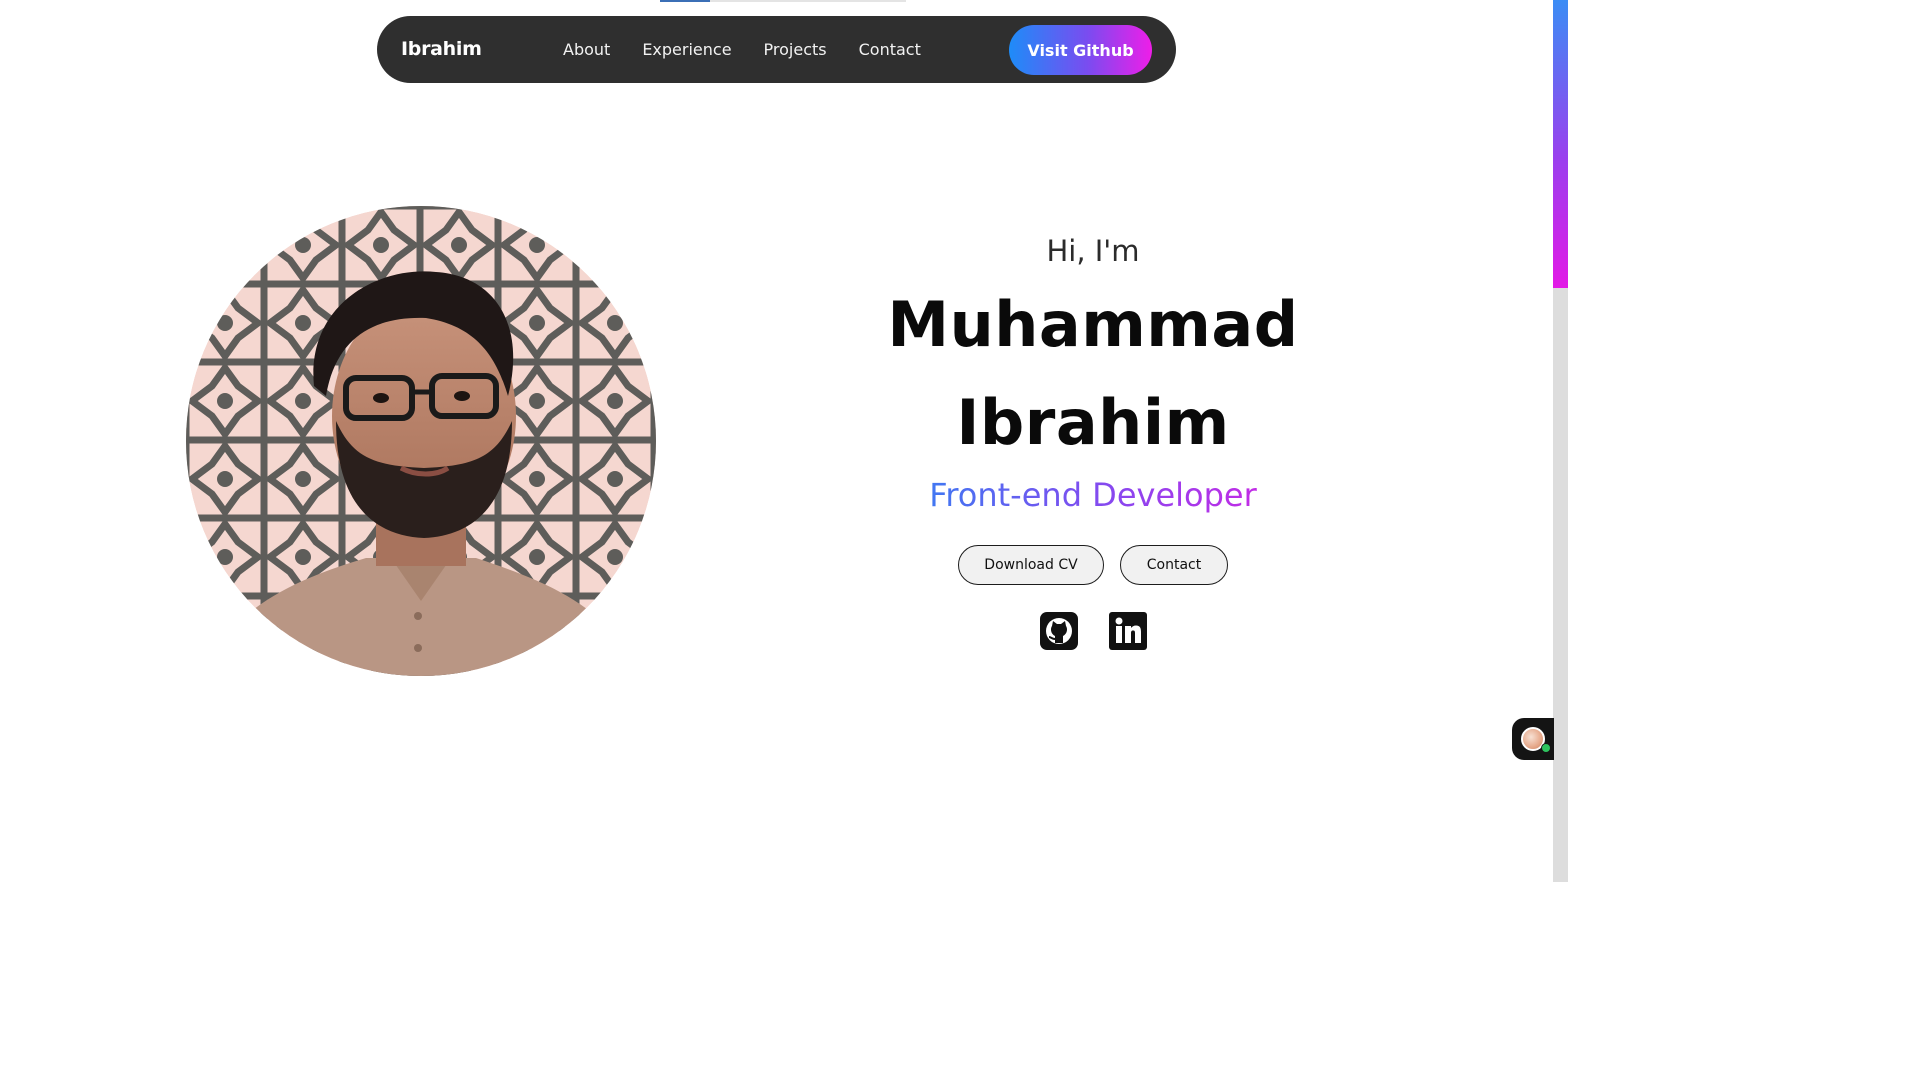 This screenshot has height=1080, width=1920. Describe the element at coordinates (1546, 748) in the screenshot. I see `online-status-dot` at that location.